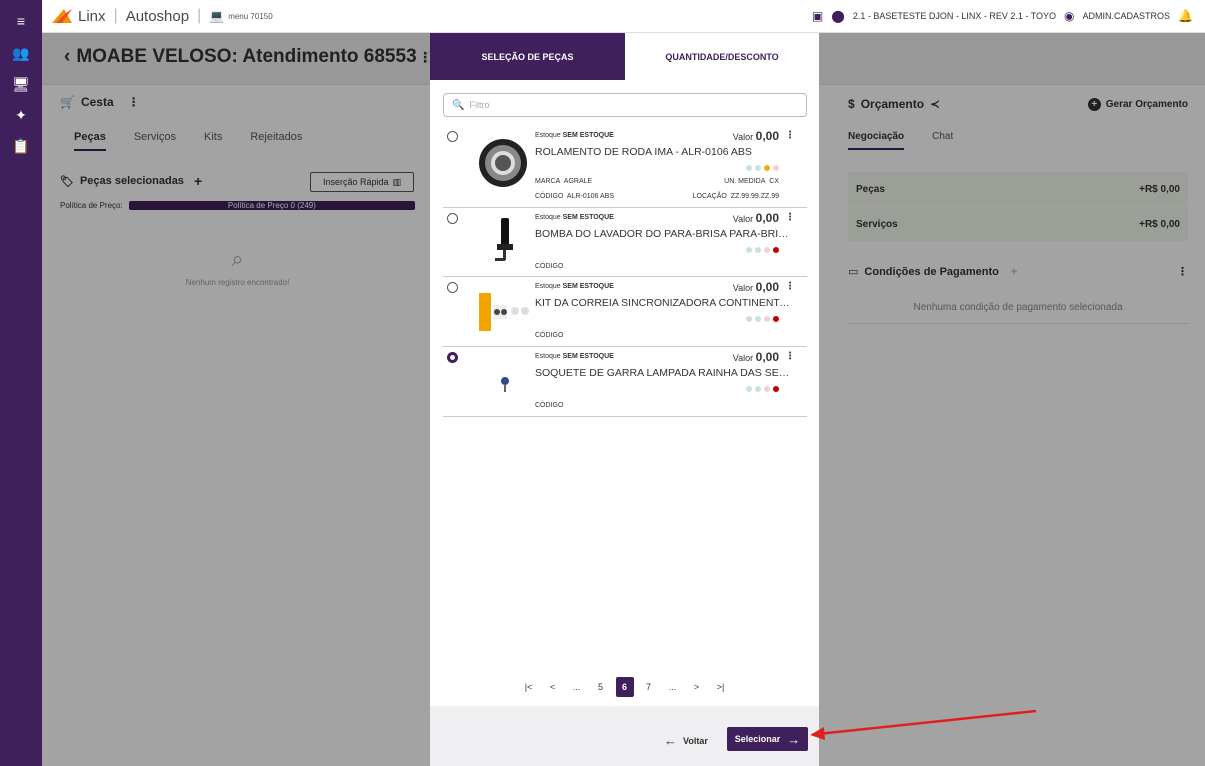  Describe the element at coordinates (217, 16) in the screenshot. I see `laptop-icon: 💻` at that location.